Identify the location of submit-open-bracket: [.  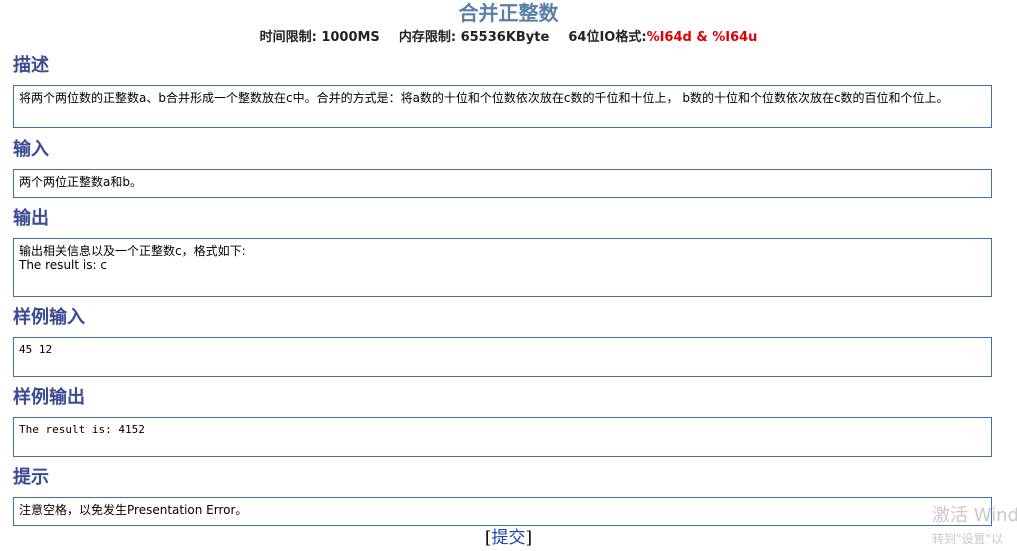
(488, 538).